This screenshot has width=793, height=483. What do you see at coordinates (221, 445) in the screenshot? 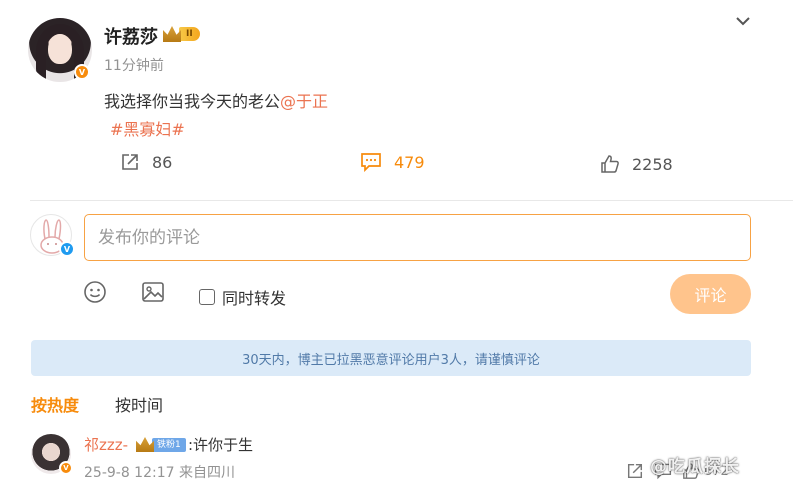
I see `comment-text: :许你于生` at bounding box center [221, 445].